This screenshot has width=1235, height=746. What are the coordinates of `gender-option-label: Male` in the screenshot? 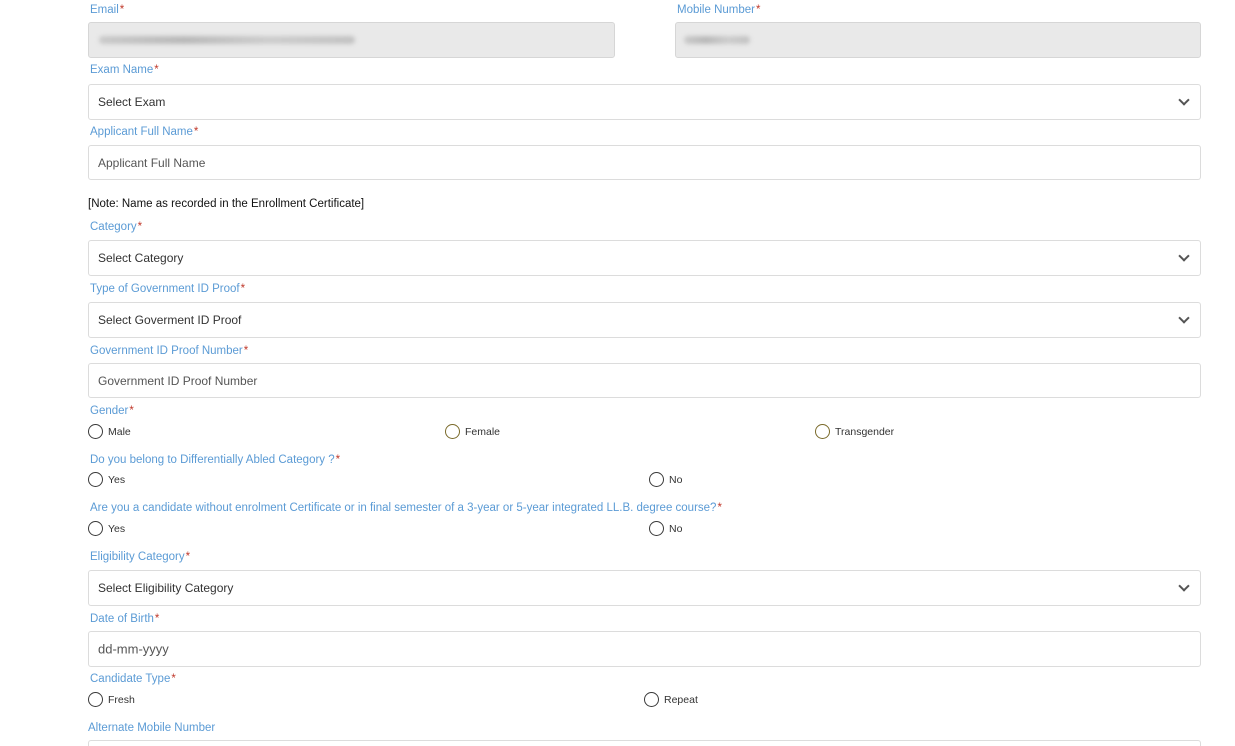 It's located at (119, 431).